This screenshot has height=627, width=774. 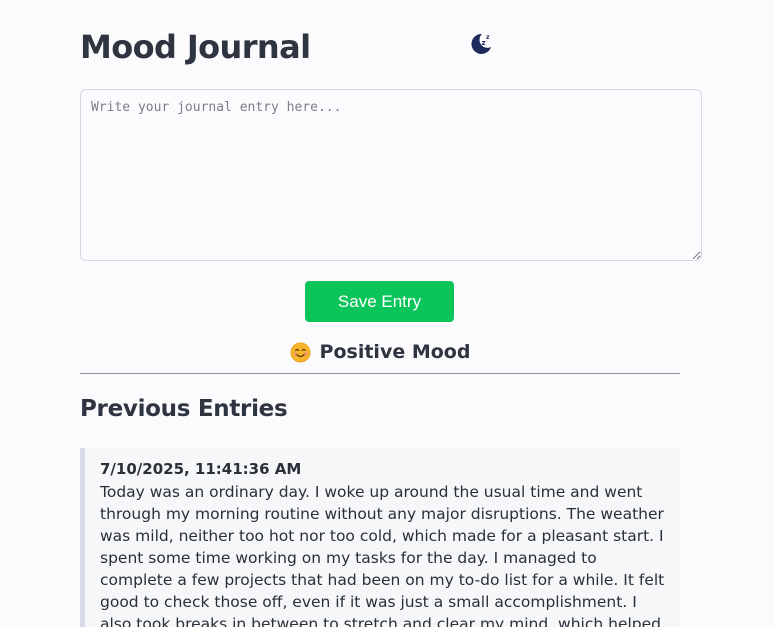 I want to click on moon-sleep-icon: z z, so click(x=481, y=43).